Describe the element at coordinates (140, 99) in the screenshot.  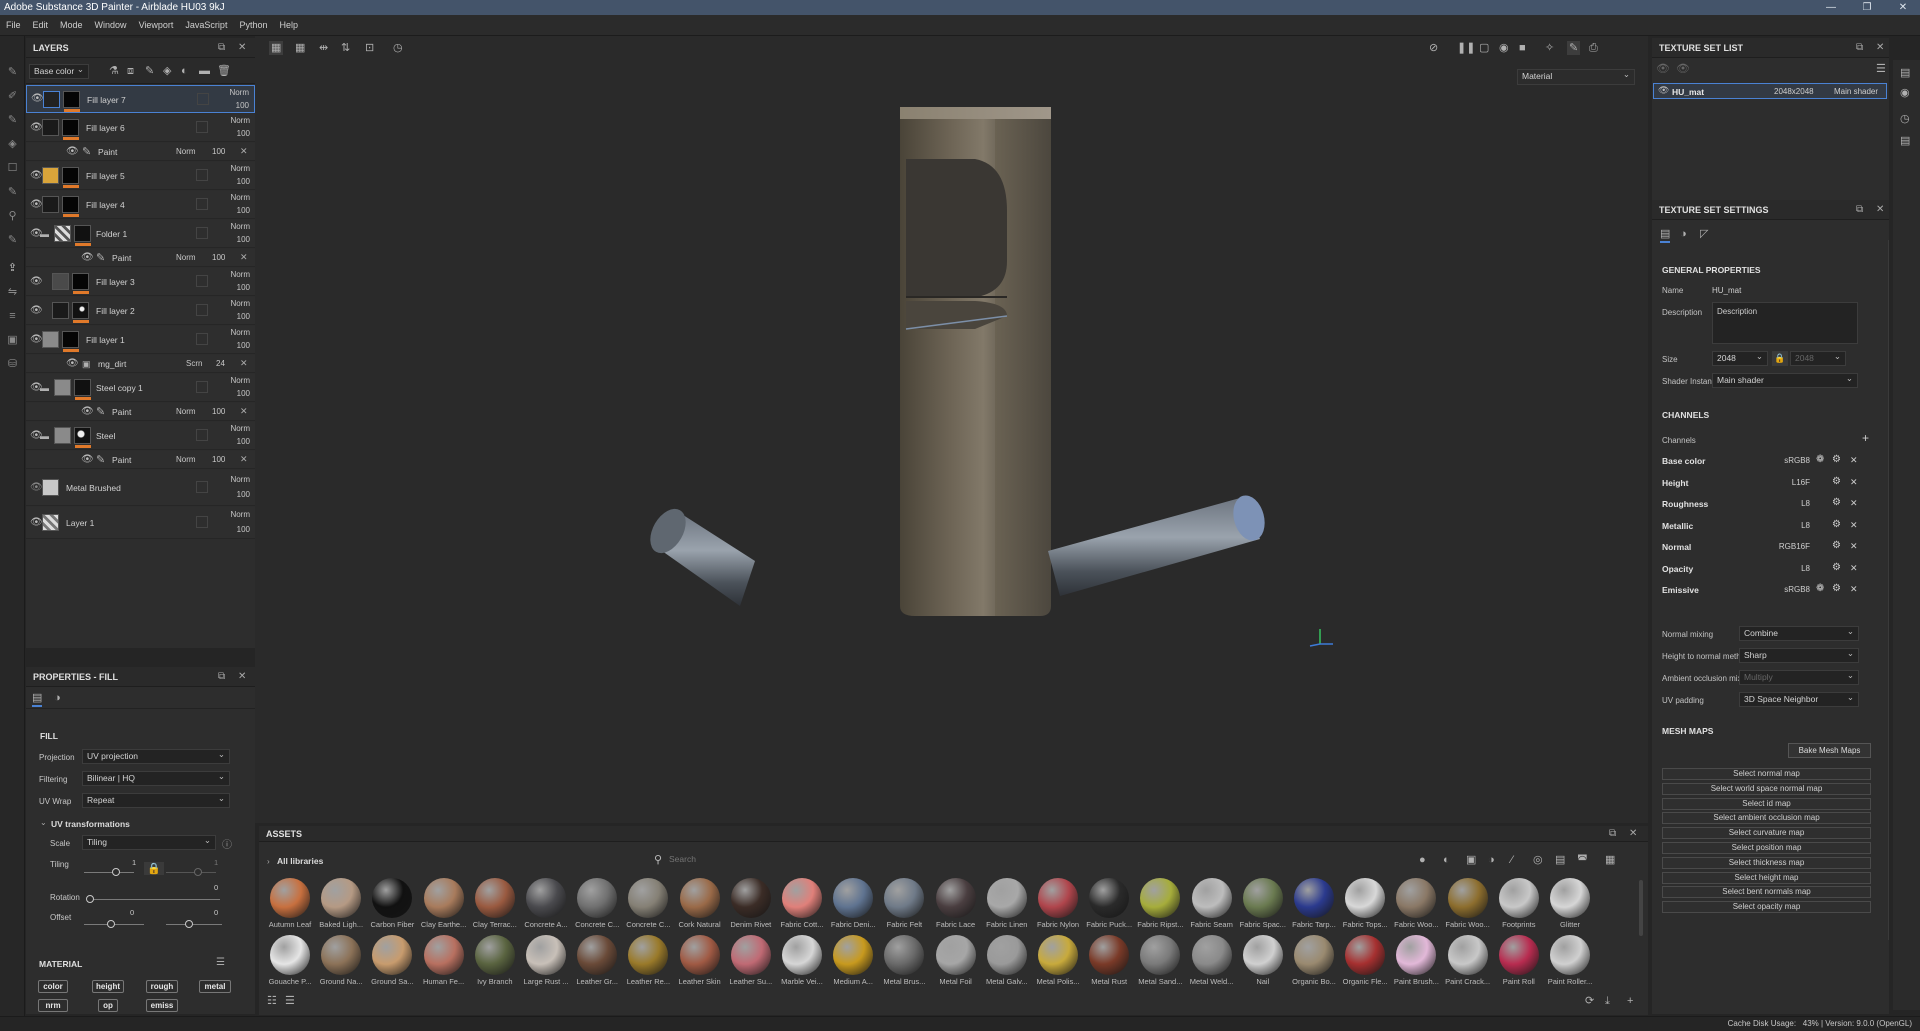
I see `layer-row: 👁 Fill layer 7 Norm 100` at that location.